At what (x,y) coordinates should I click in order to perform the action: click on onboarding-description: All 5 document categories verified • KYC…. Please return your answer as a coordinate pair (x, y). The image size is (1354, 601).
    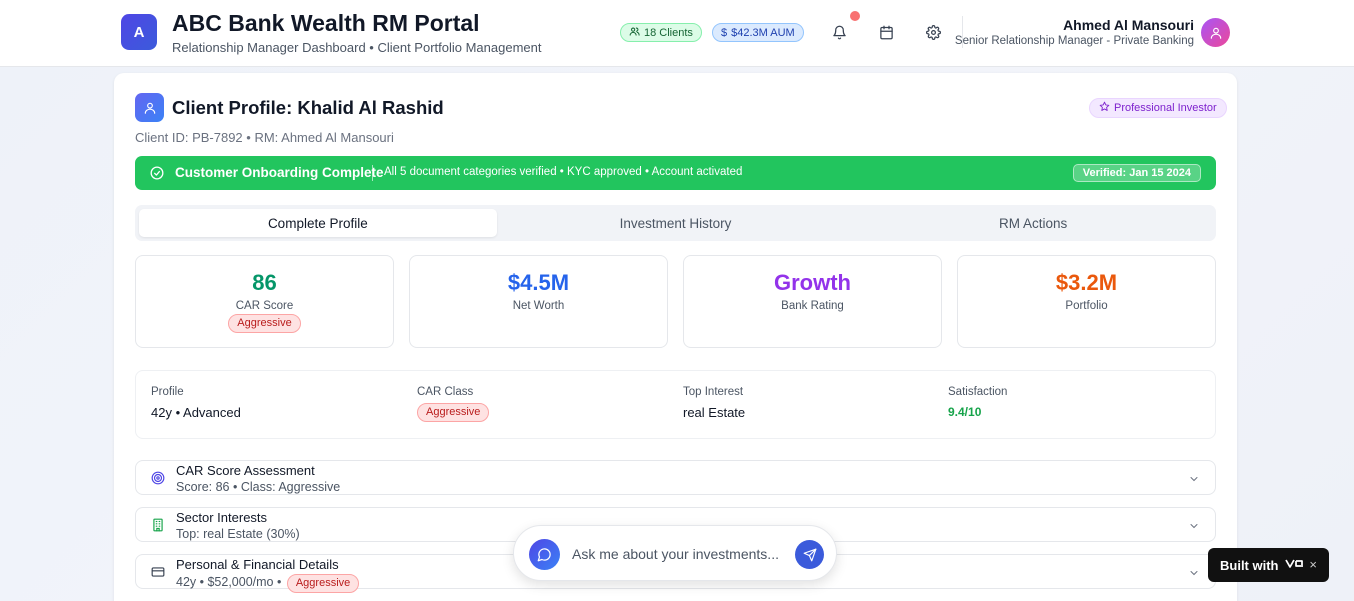
    Looking at the image, I should click on (563, 172).